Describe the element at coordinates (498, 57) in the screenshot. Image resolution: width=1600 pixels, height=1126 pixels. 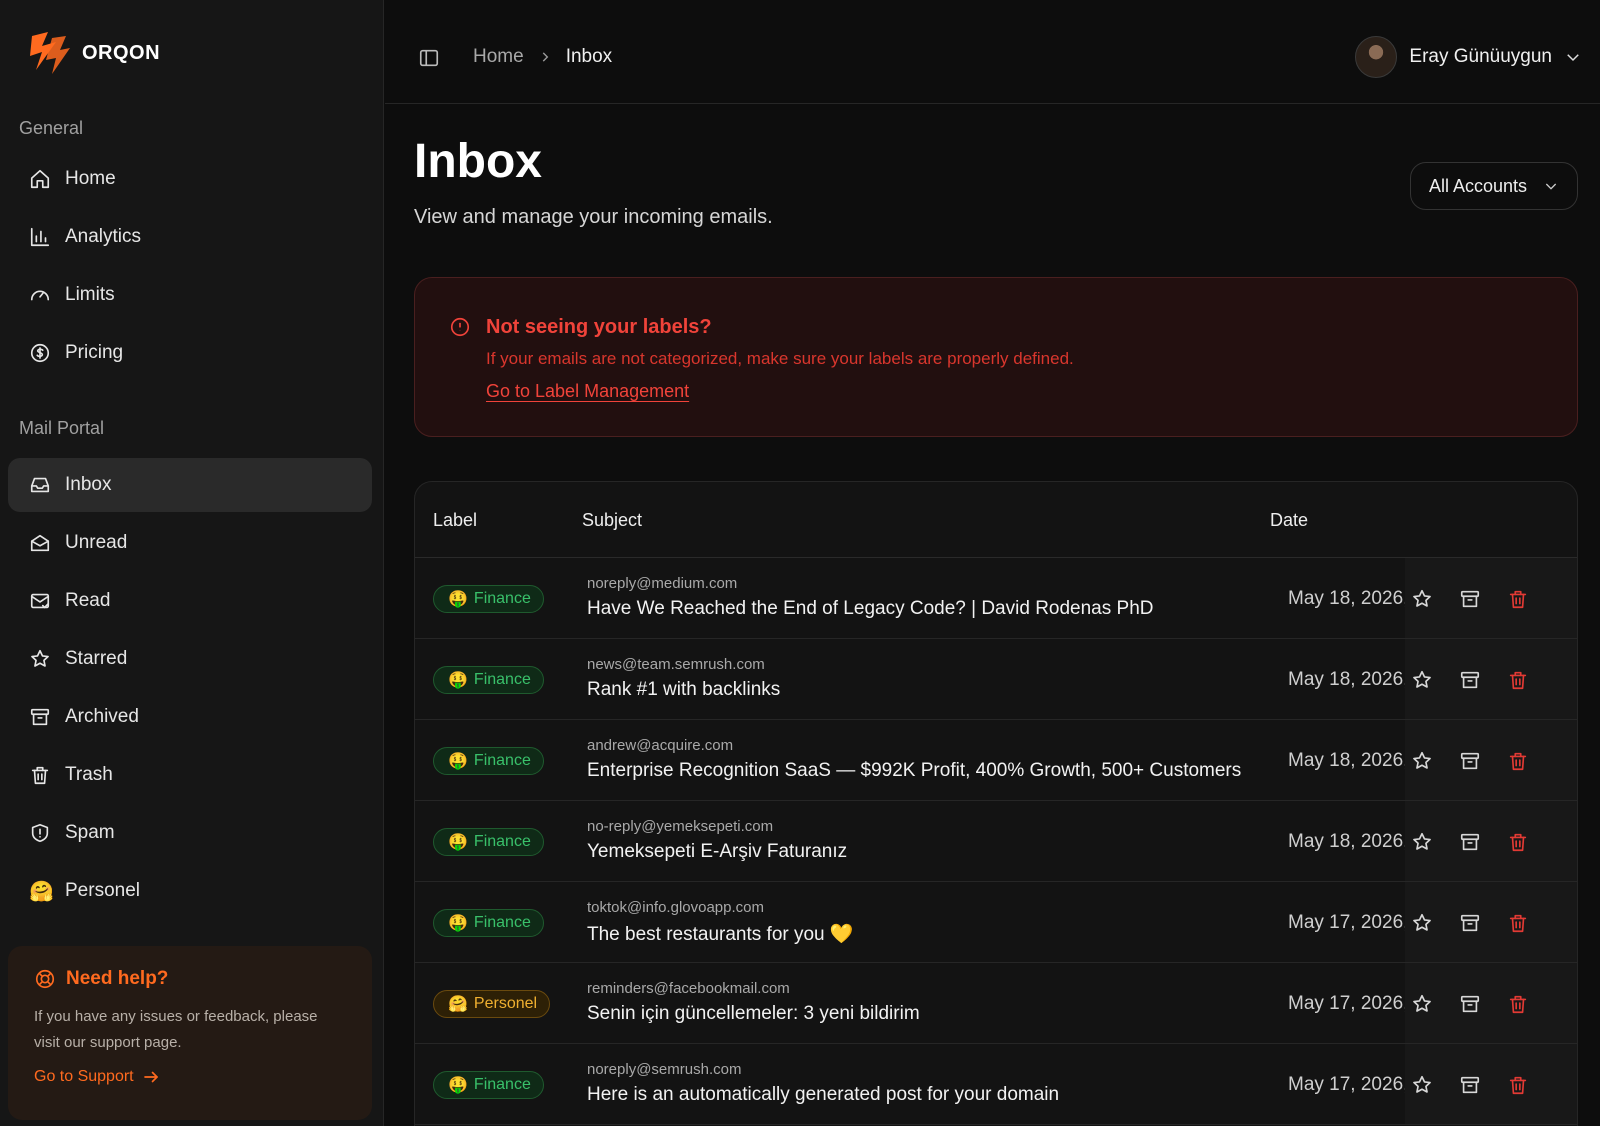
I see `breadcrumb-home: Home` at that location.